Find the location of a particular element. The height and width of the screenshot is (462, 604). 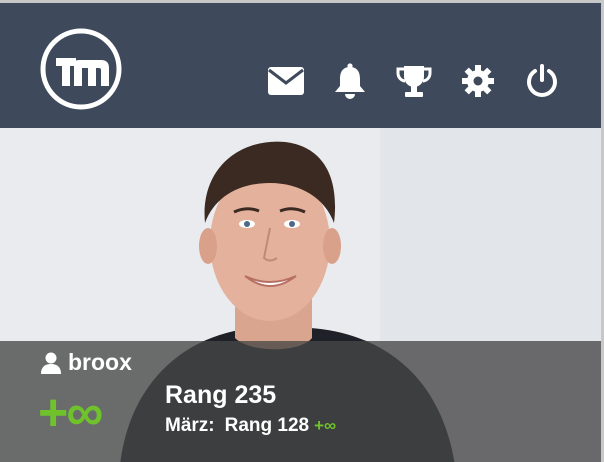

power-icon is located at coordinates (542, 80).